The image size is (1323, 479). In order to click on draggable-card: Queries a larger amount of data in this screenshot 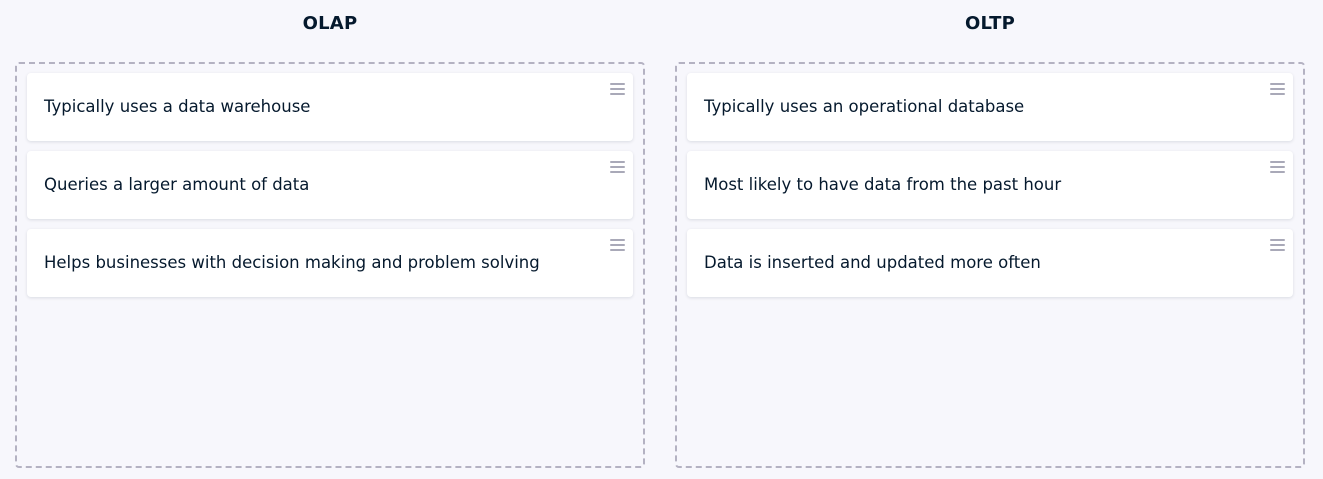, I will do `click(330, 185)`.